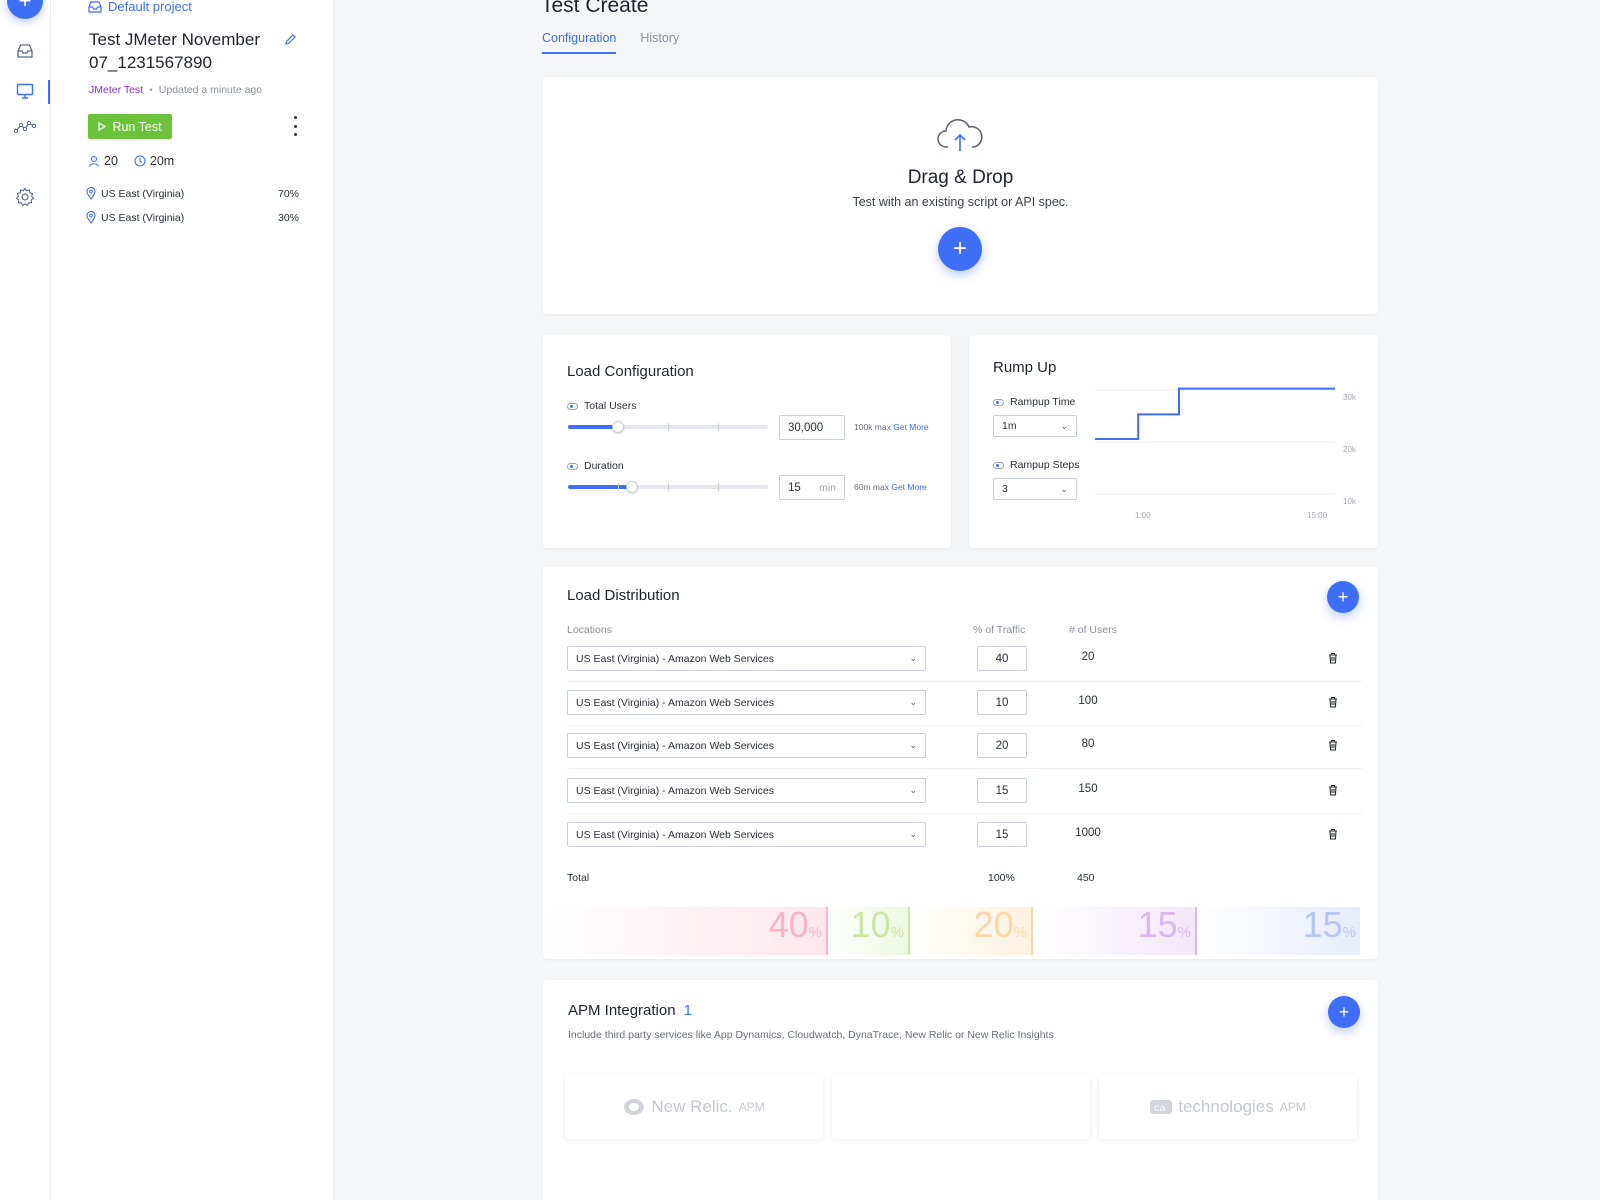 This screenshot has width=1600, height=1200. What do you see at coordinates (1002, 658) in the screenshot?
I see `traffic-input: 40` at bounding box center [1002, 658].